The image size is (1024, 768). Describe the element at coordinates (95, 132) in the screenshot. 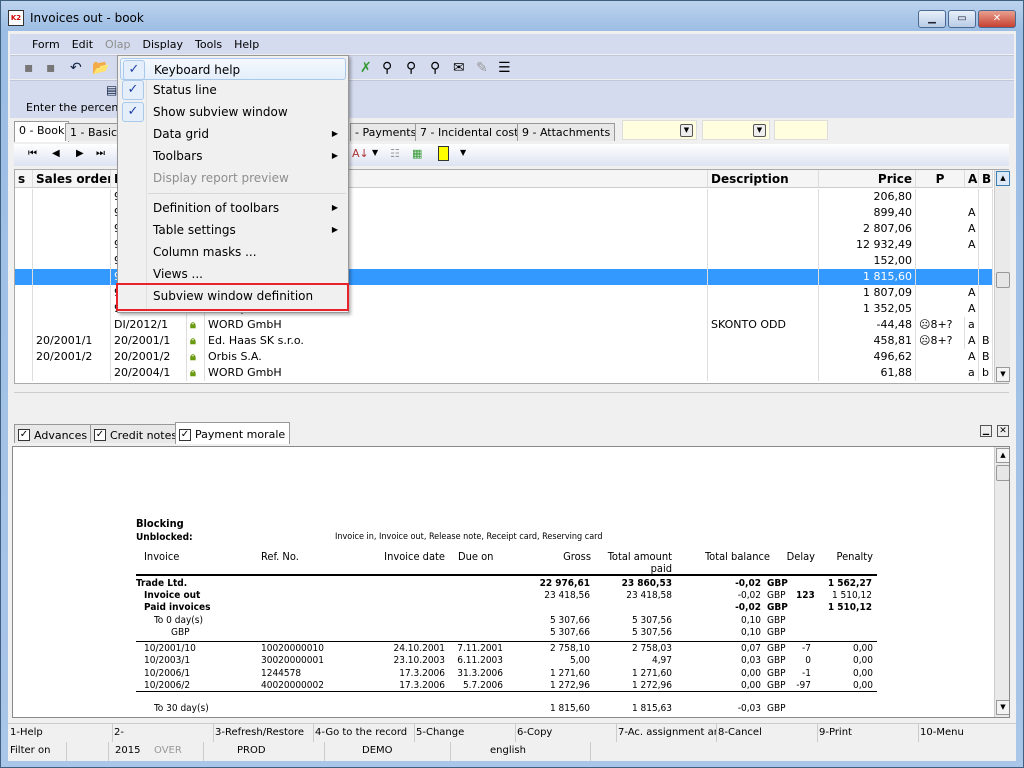

I see `tab-basic-data: 1 - Basic d` at that location.